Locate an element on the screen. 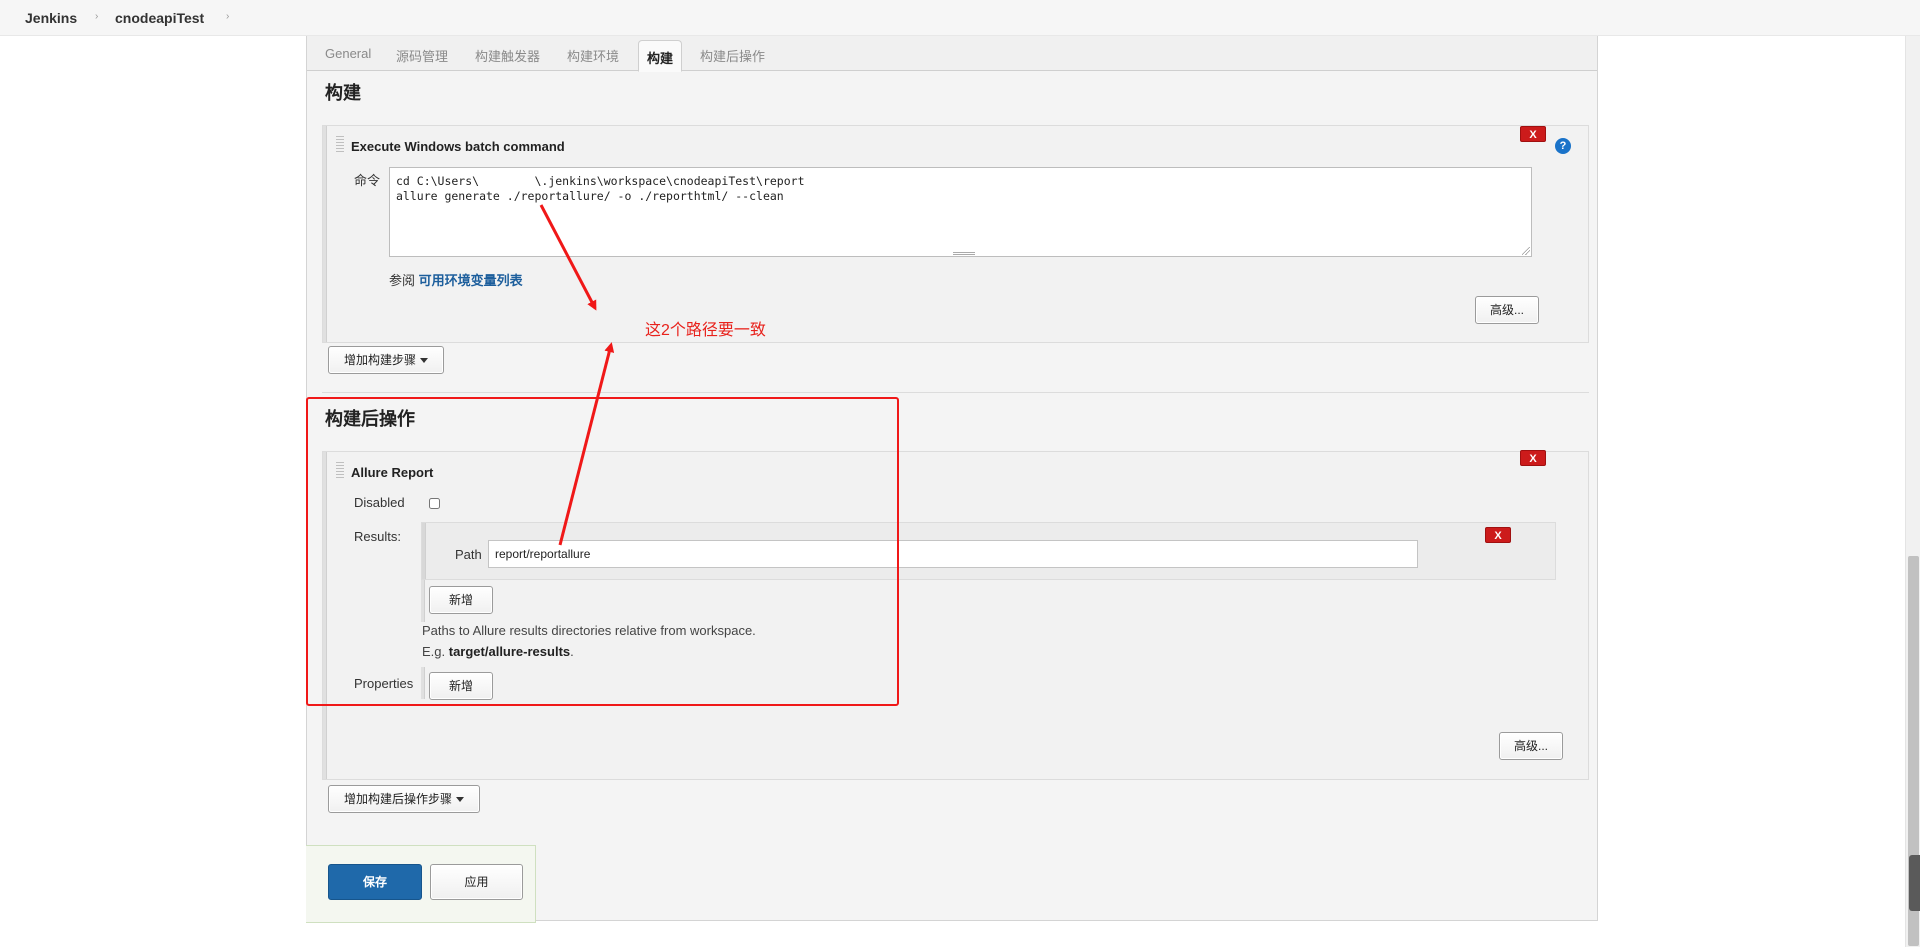 Image resolution: width=1920 pixels, height=947 pixels. command-textarea is located at coordinates (960, 212).